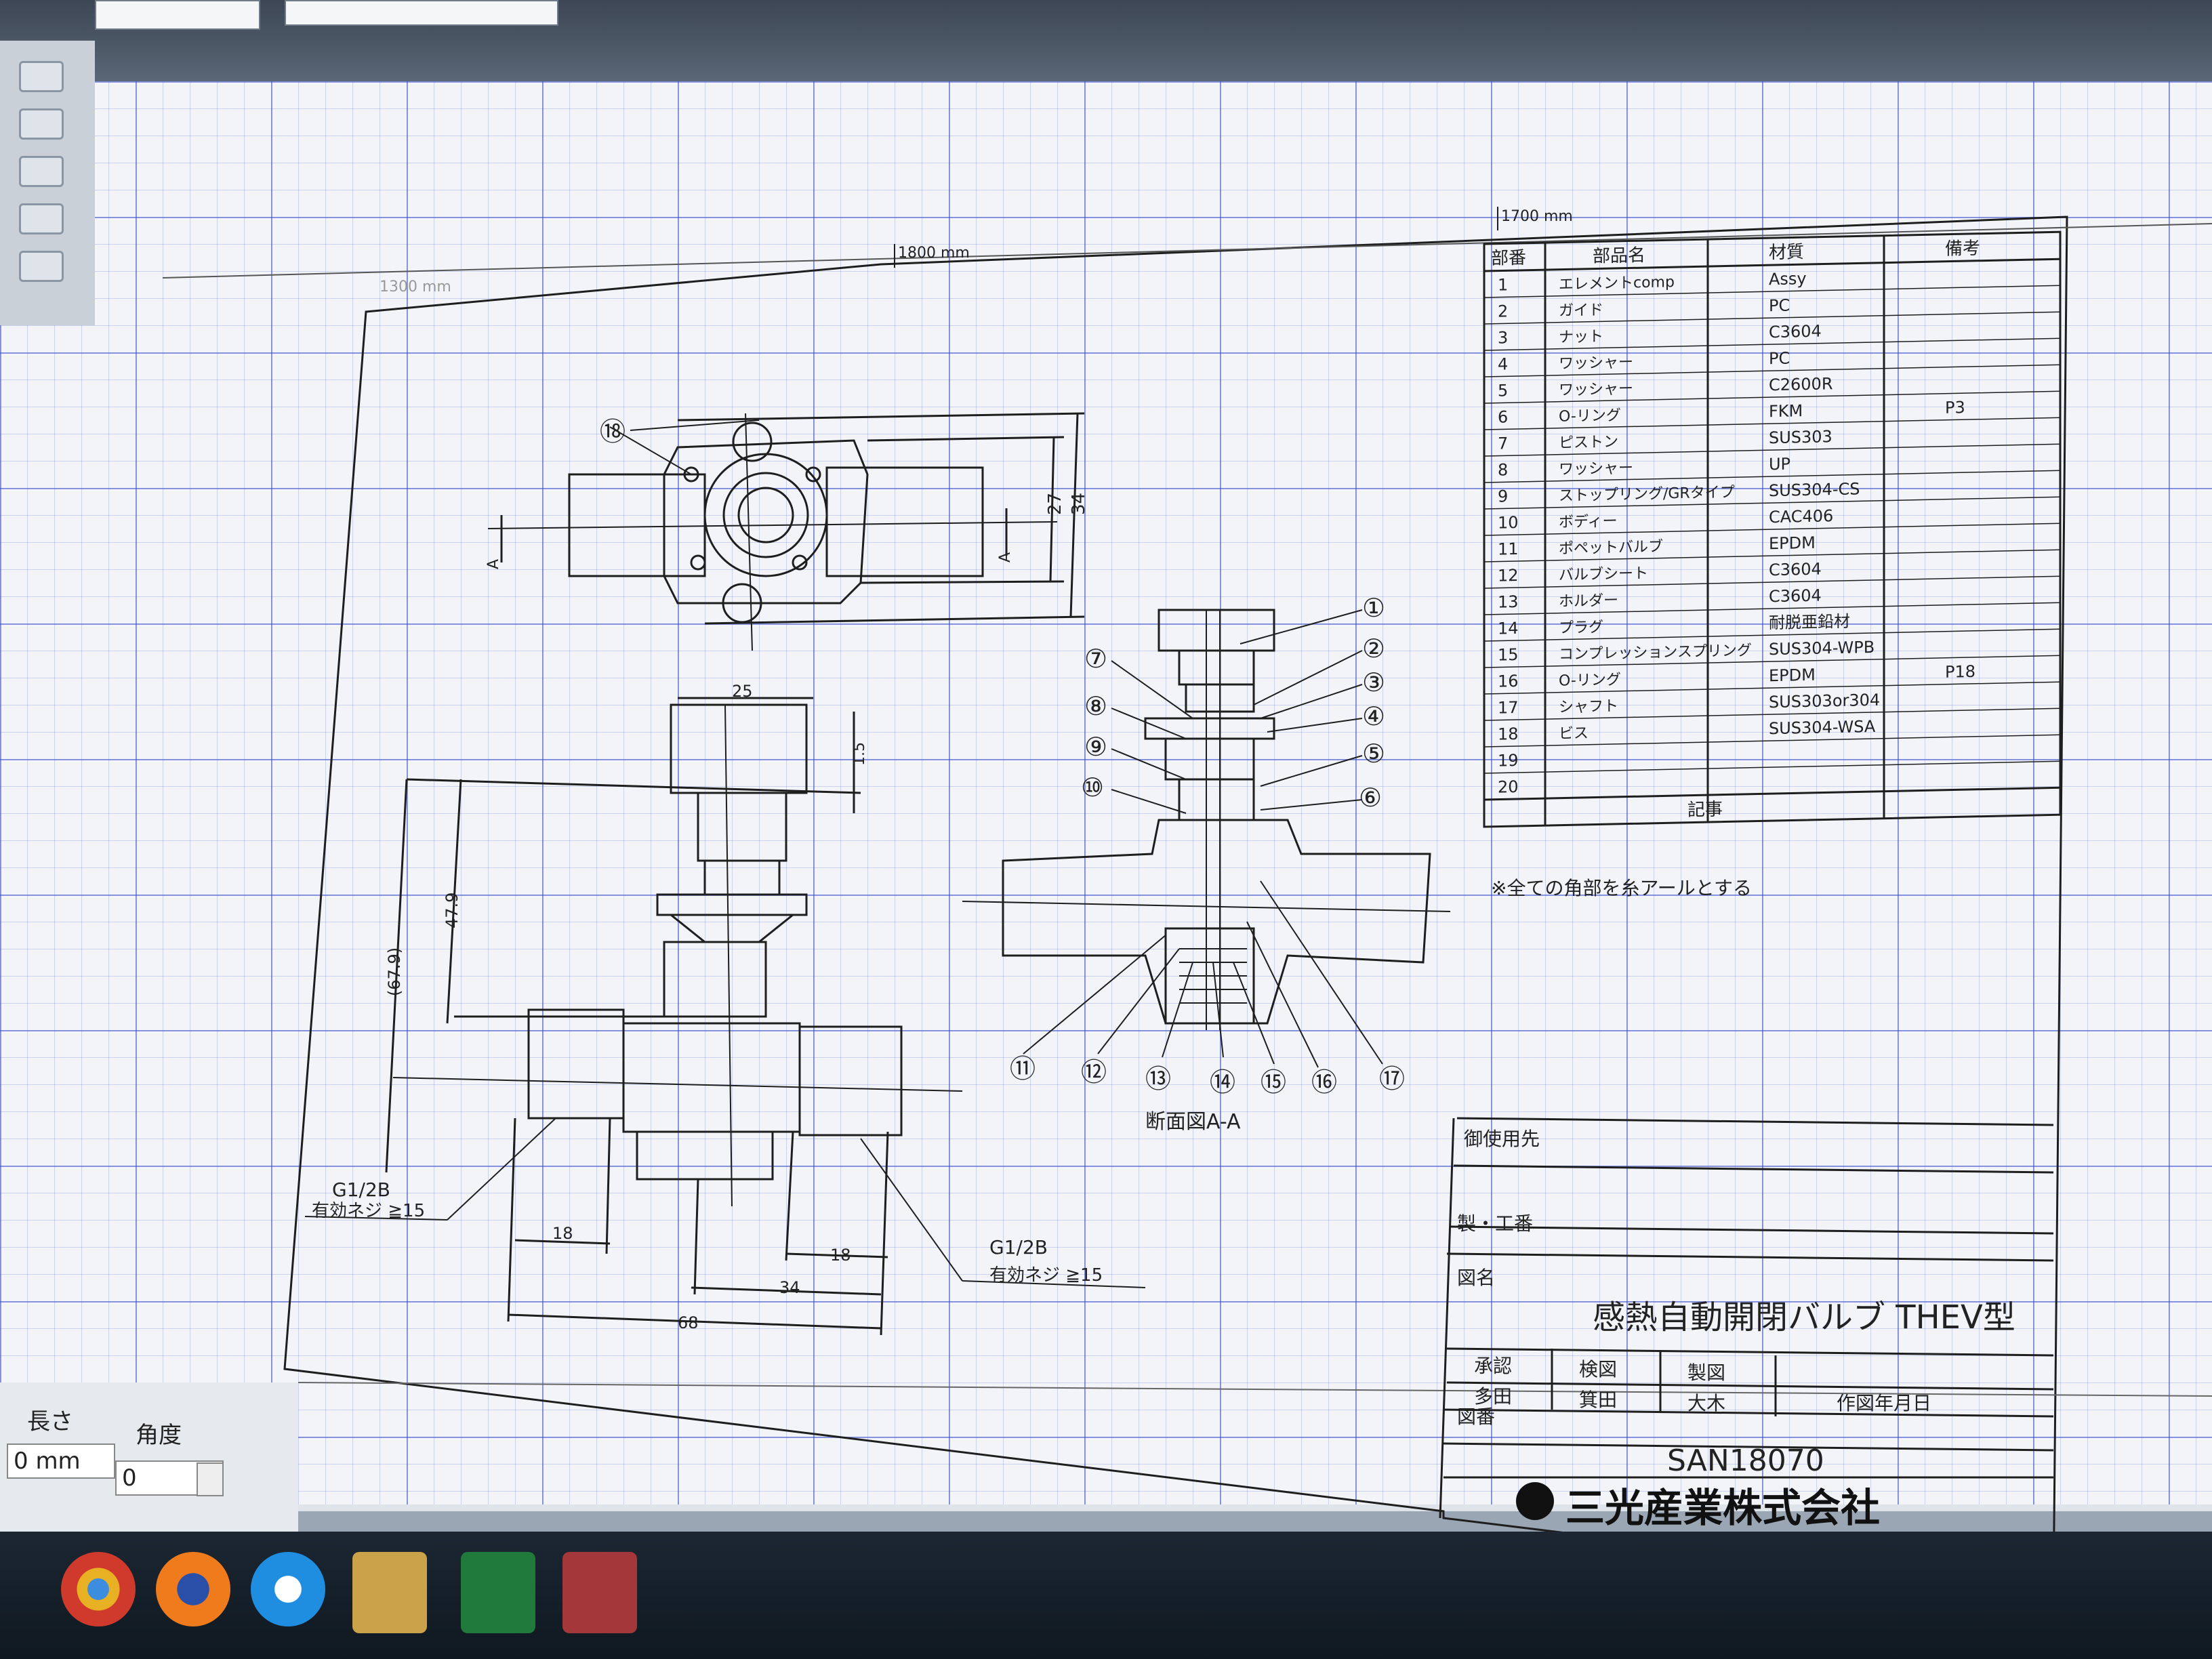  I want to click on table-cell-material: C2600R, so click(1801, 384).